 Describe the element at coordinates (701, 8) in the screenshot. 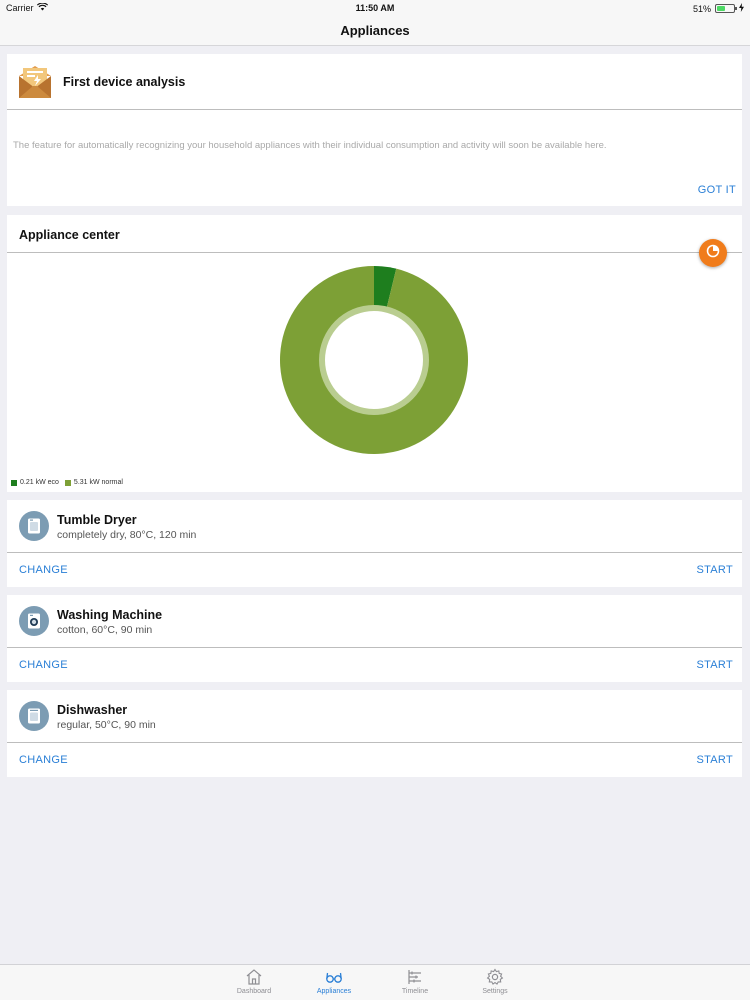

I see `battery-percent: 51%` at that location.